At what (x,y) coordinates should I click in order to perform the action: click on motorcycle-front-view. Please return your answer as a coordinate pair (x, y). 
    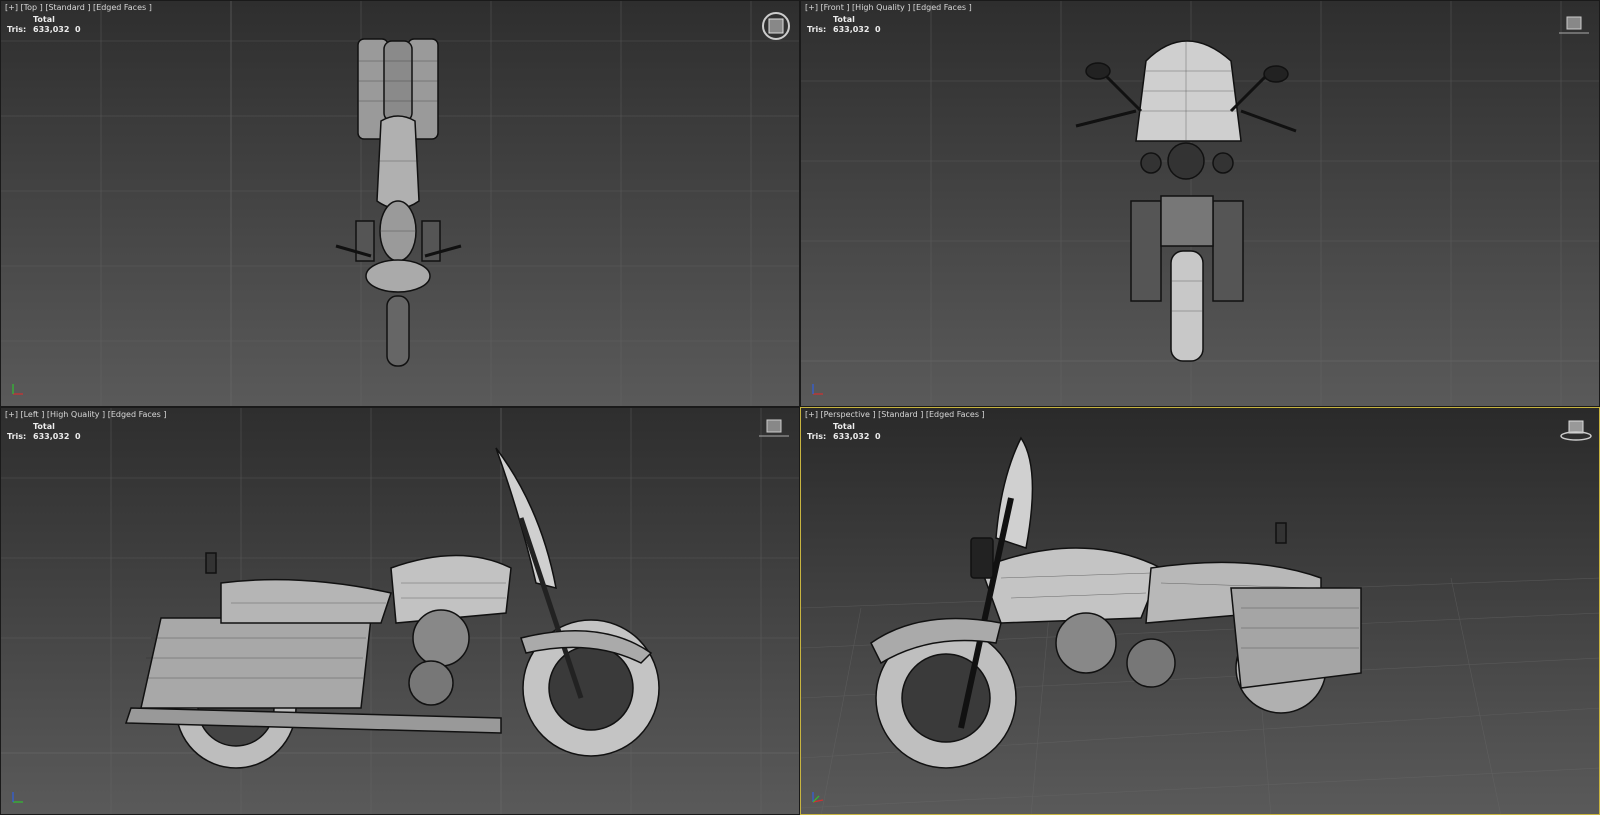
    Looking at the image, I should click on (1186, 196).